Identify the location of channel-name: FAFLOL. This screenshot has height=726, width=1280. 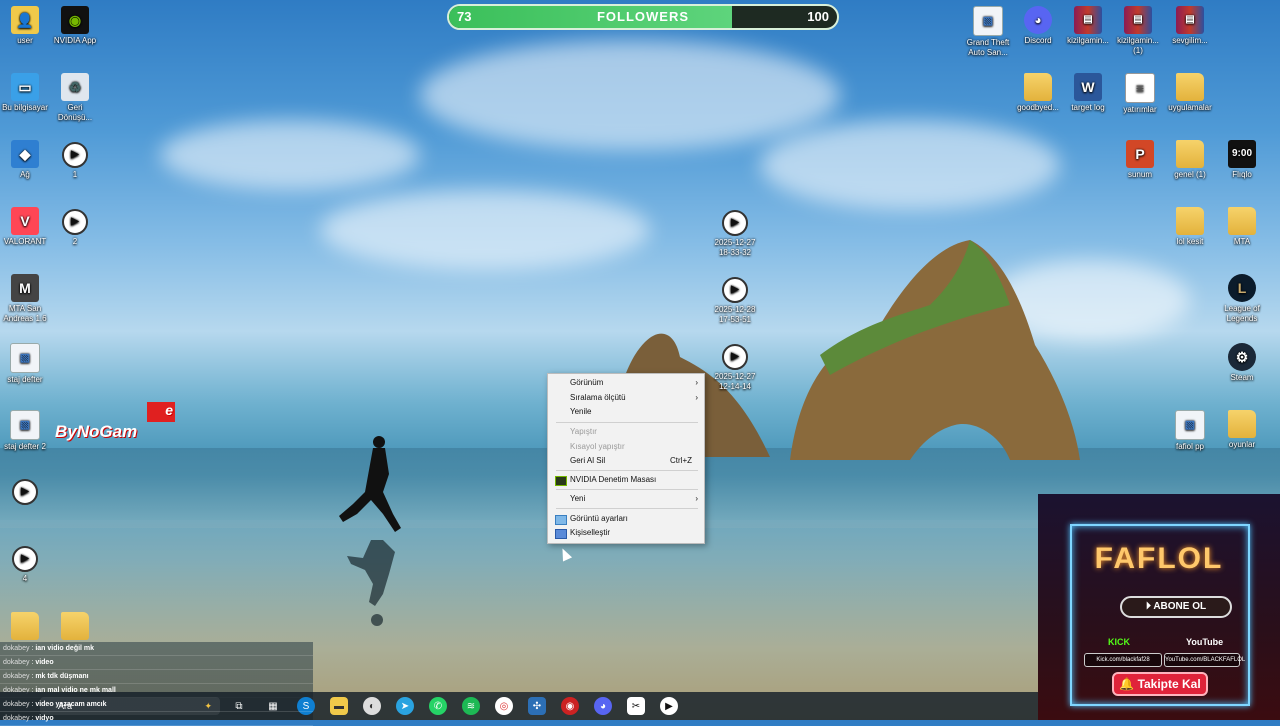
(1159, 558).